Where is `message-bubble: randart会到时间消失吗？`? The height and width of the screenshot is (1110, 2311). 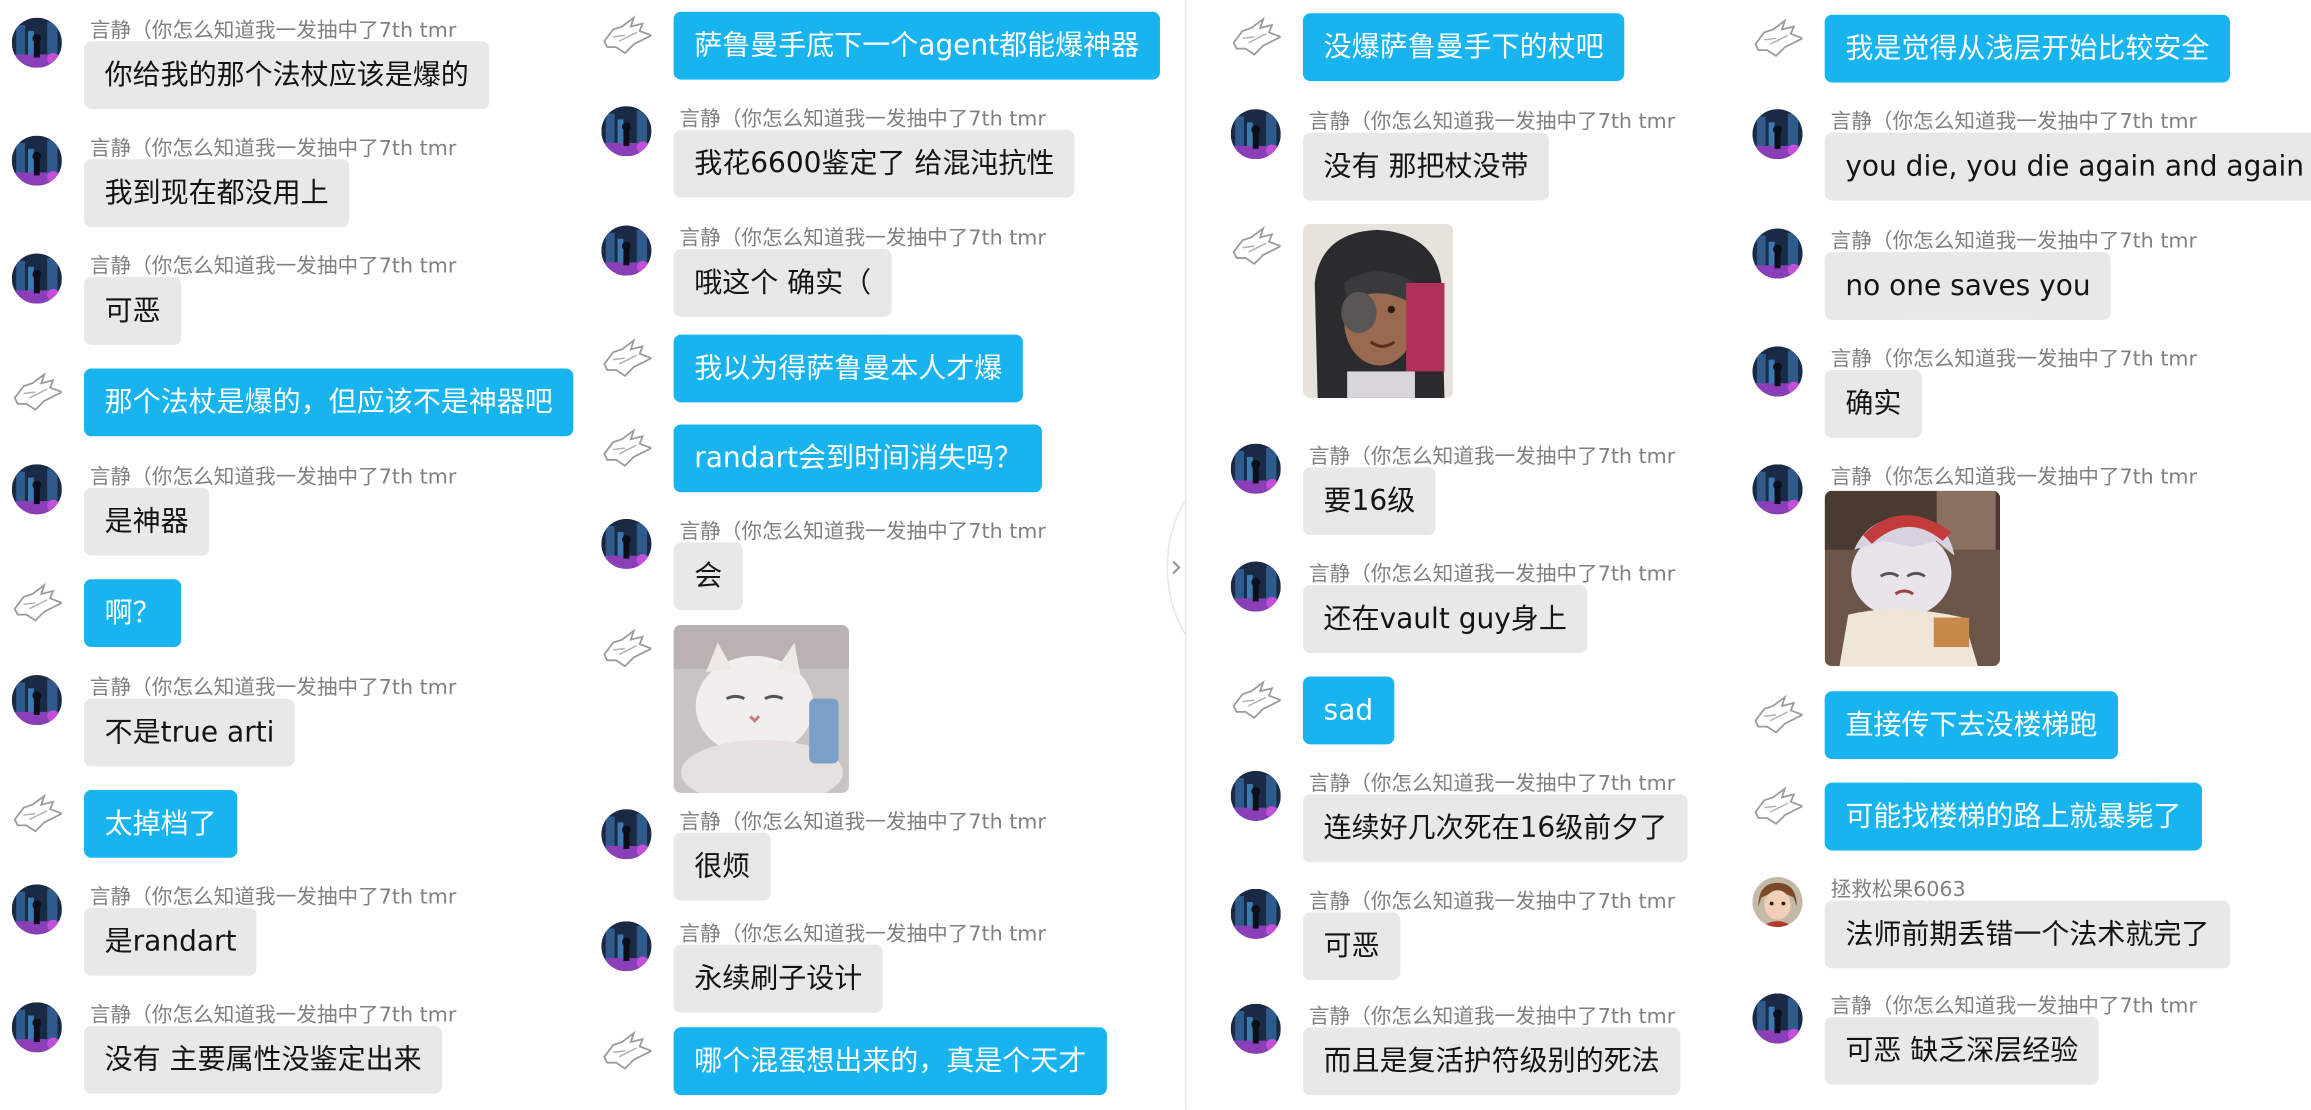 message-bubble: randart会到时间消失吗？ is located at coordinates (858, 458).